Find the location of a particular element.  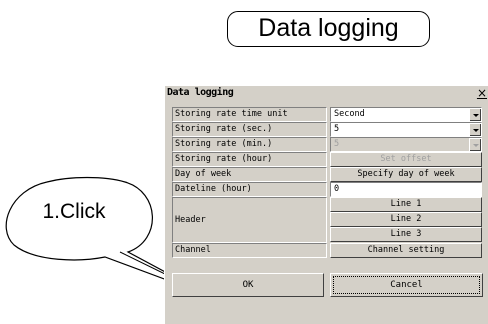

storing-sec-select: 5 is located at coordinates (406, 129).